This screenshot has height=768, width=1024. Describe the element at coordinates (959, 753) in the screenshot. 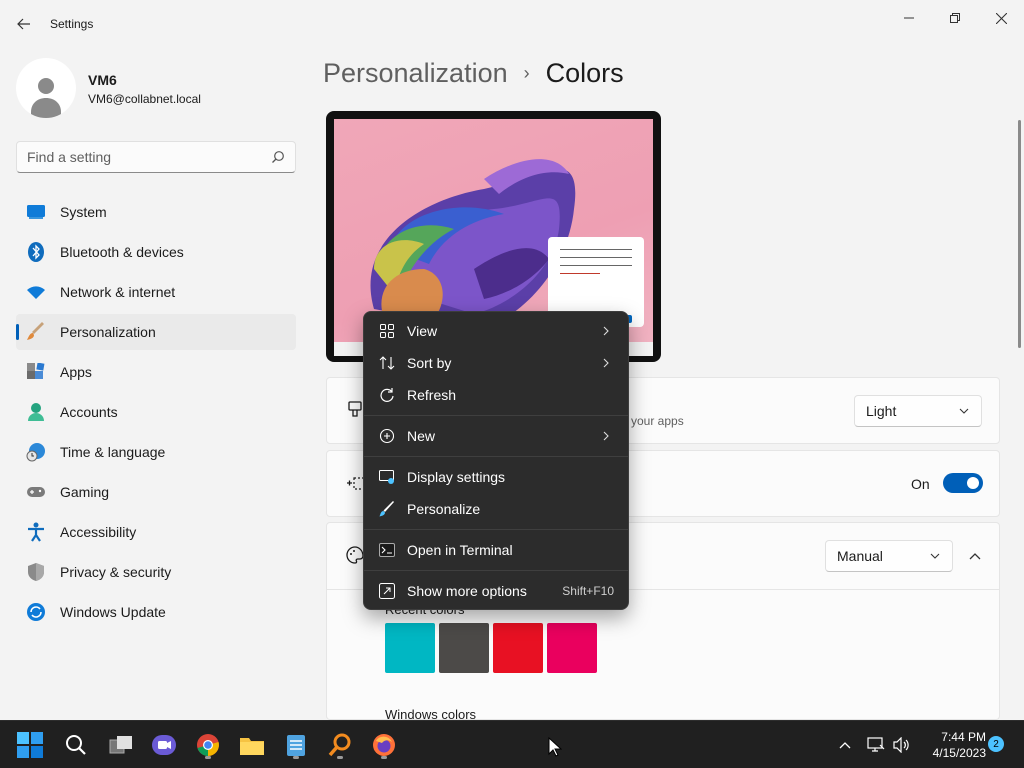

I see `clock-date: 4/15/2023` at that location.